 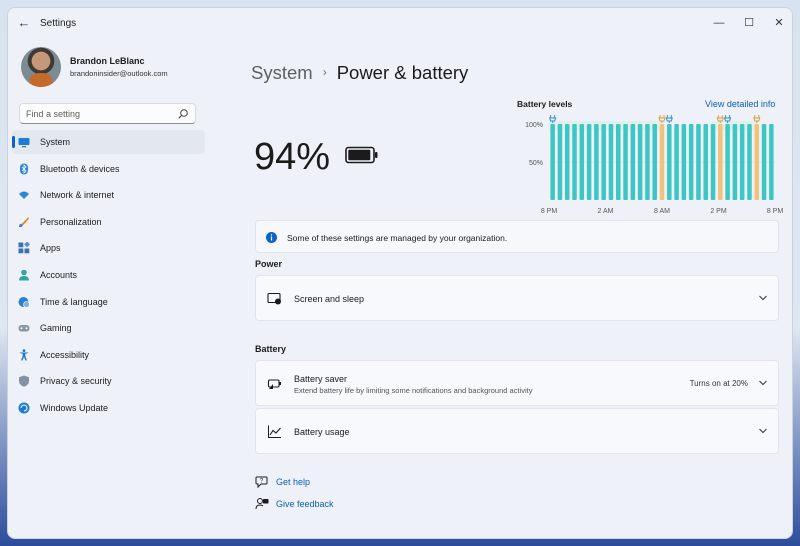 I want to click on close-button: ✕, so click(x=778, y=23).